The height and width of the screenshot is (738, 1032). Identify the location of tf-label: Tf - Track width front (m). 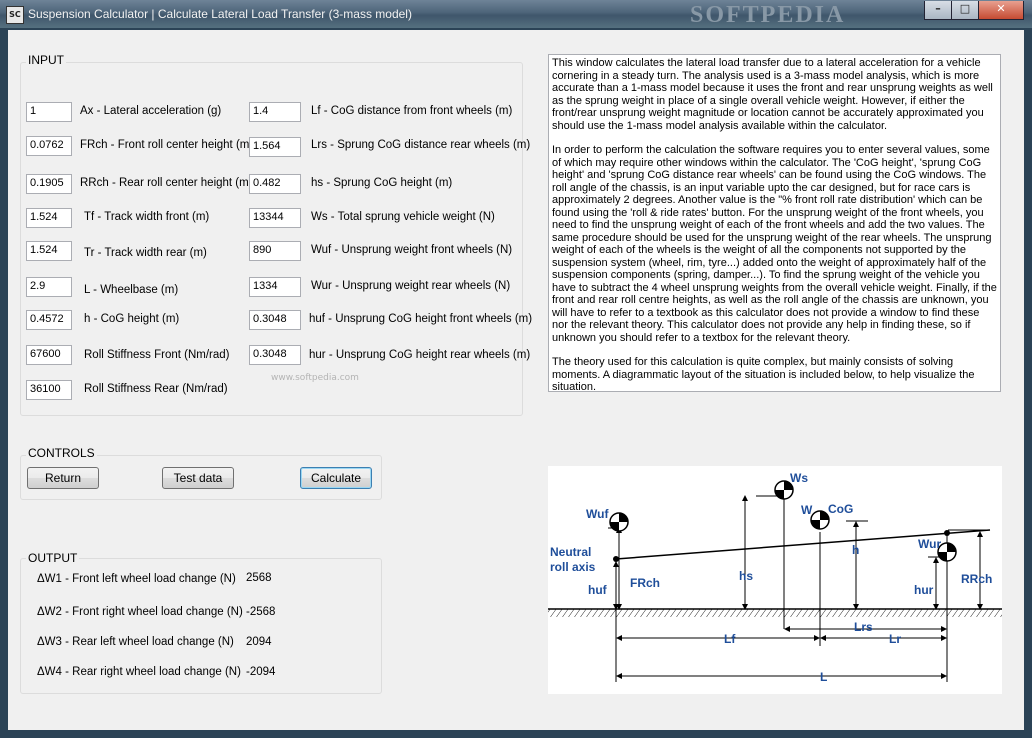
(147, 217).